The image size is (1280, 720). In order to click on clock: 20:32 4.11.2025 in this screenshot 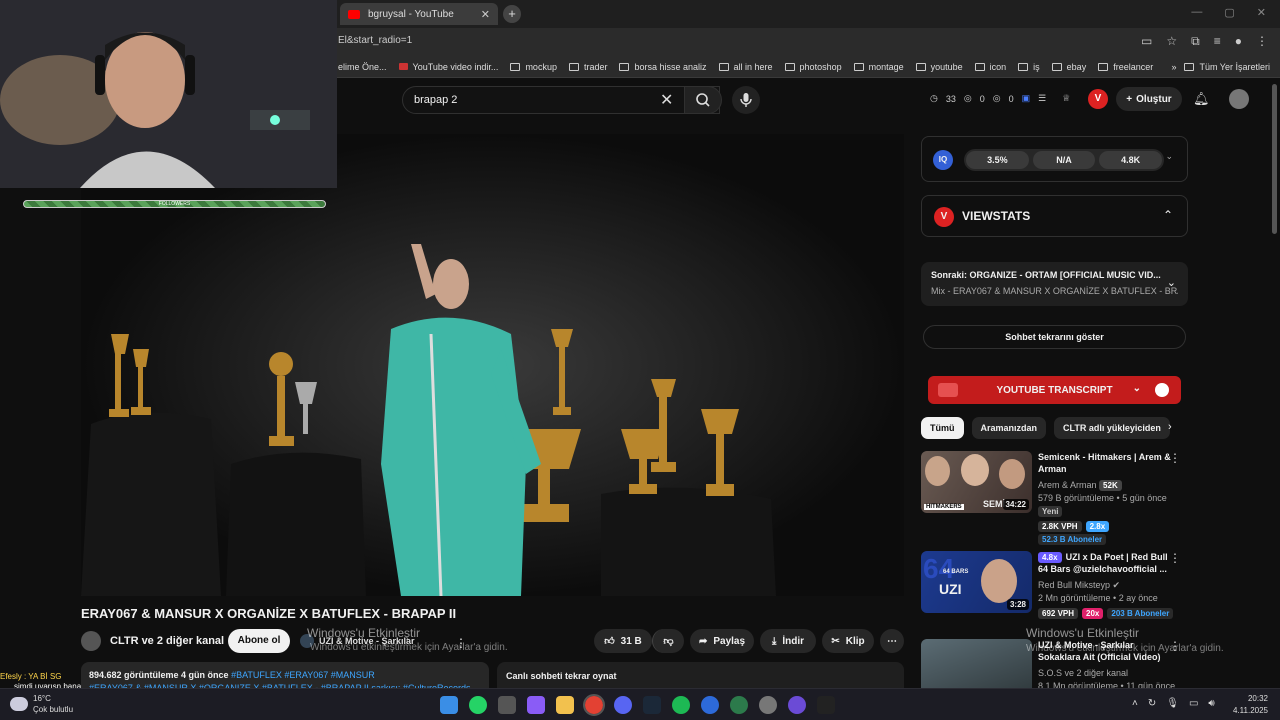, I will do `click(1250, 705)`.